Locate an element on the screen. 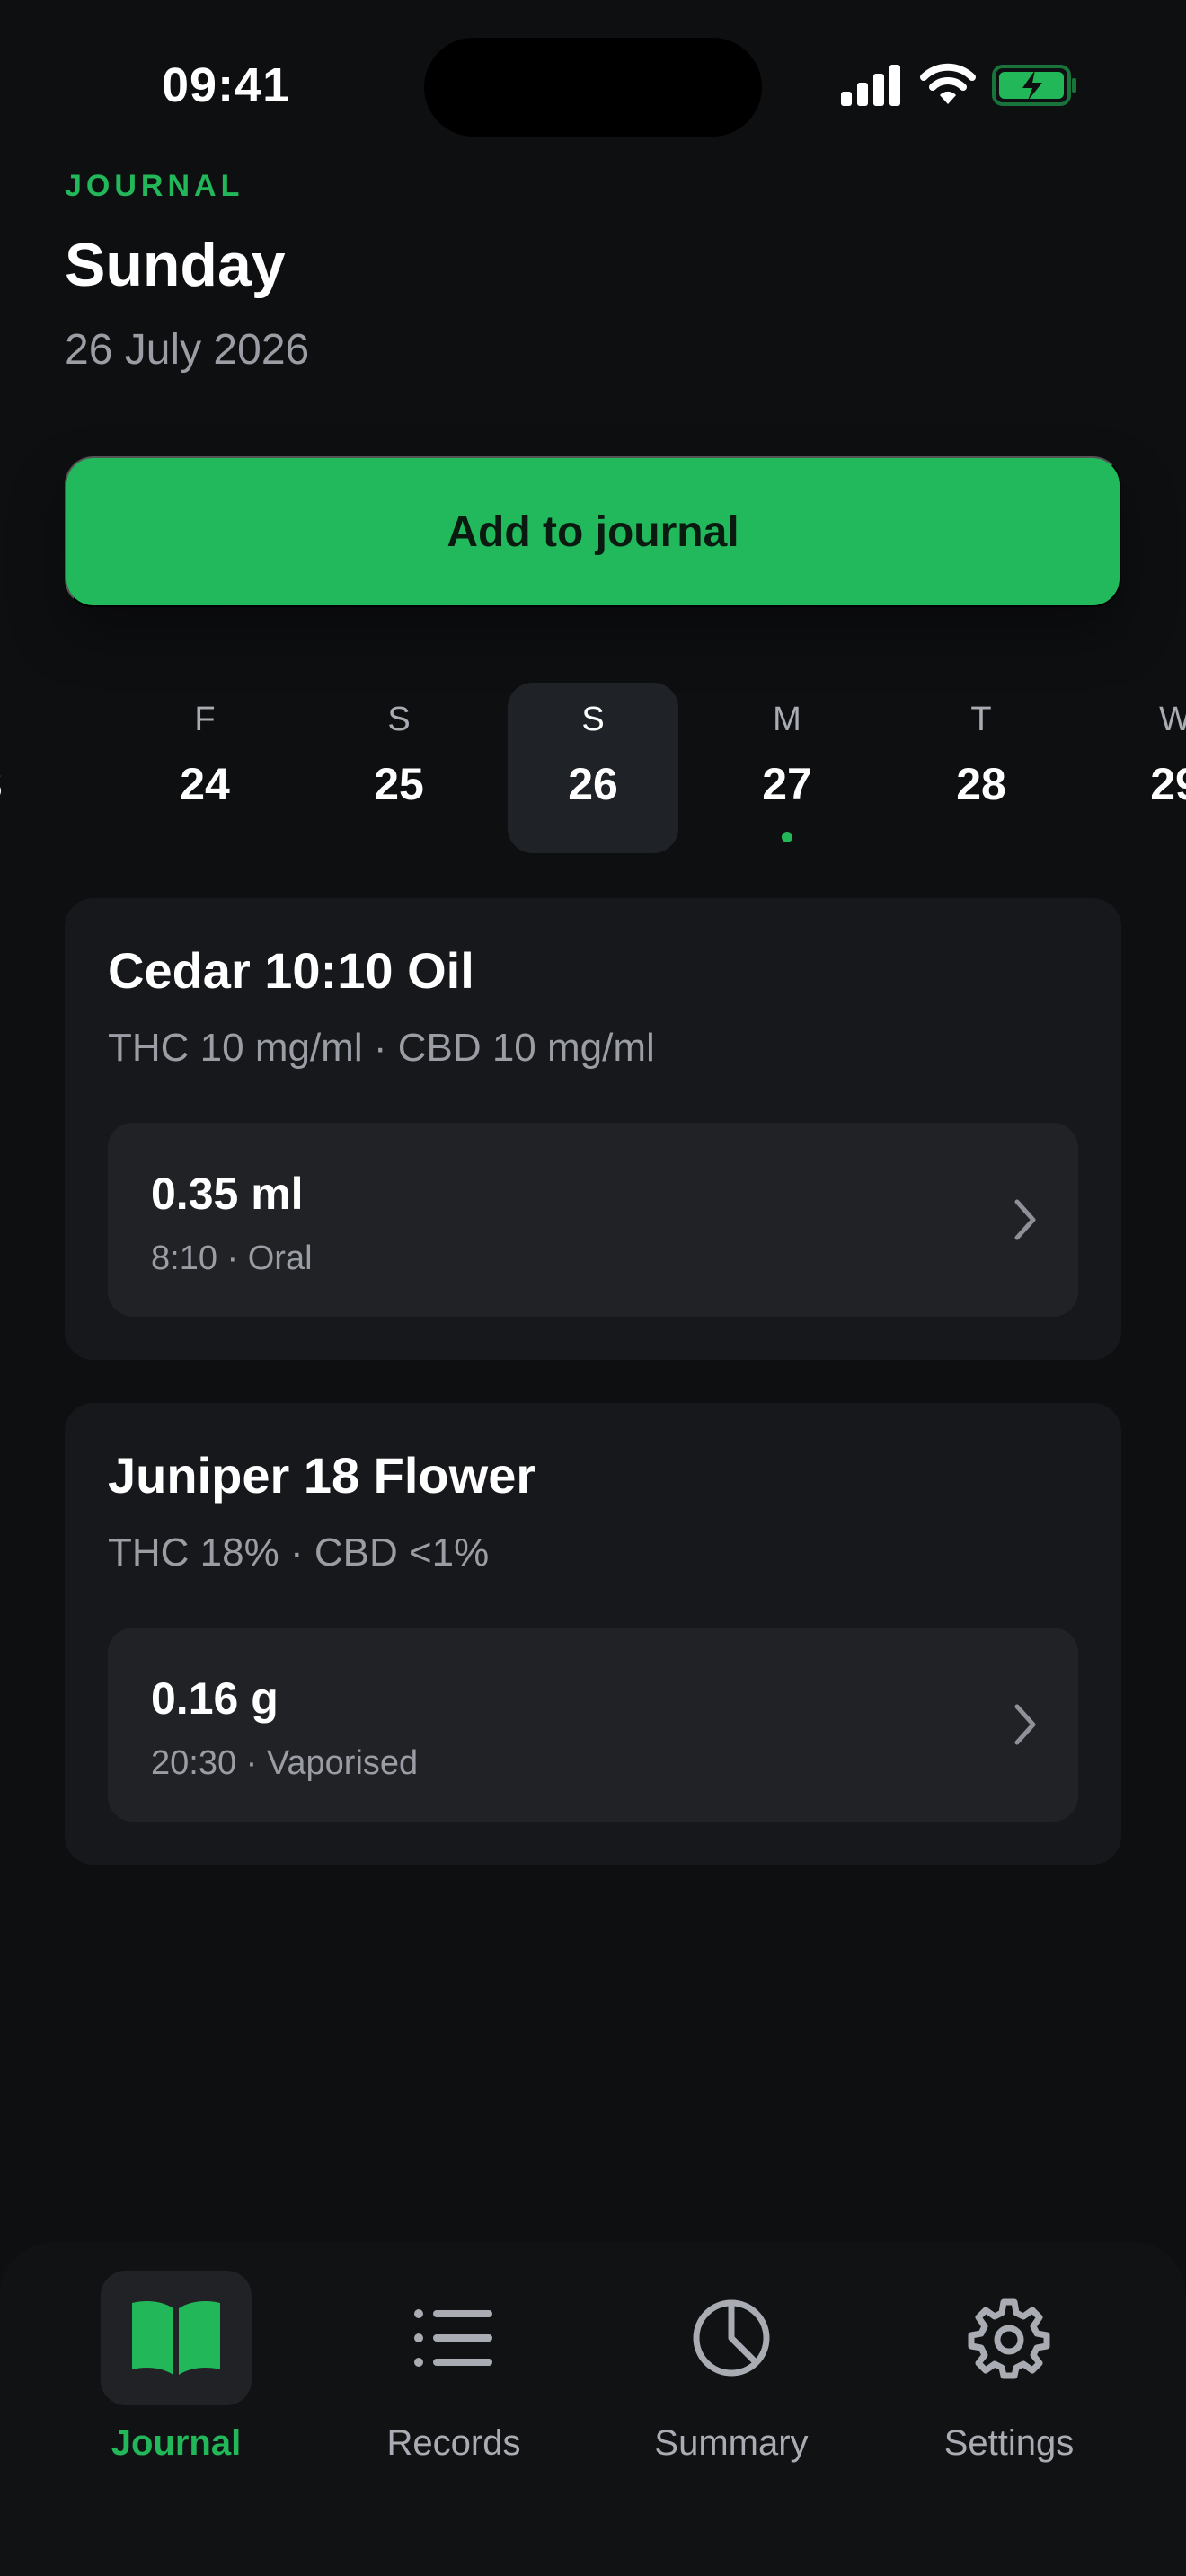 The width and height of the screenshot is (1186, 2576). dynamic-island is located at coordinates (593, 87).